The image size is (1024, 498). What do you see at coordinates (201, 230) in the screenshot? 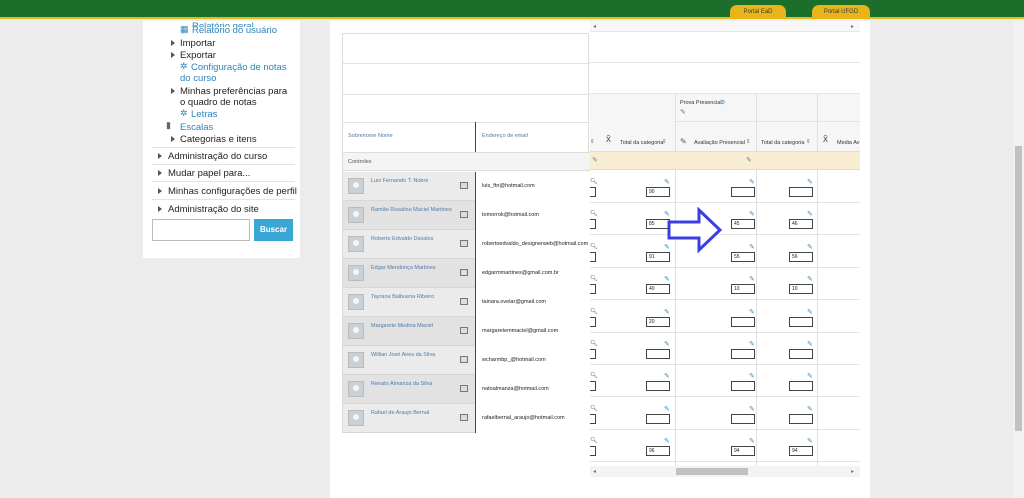
I see `search-input` at bounding box center [201, 230].